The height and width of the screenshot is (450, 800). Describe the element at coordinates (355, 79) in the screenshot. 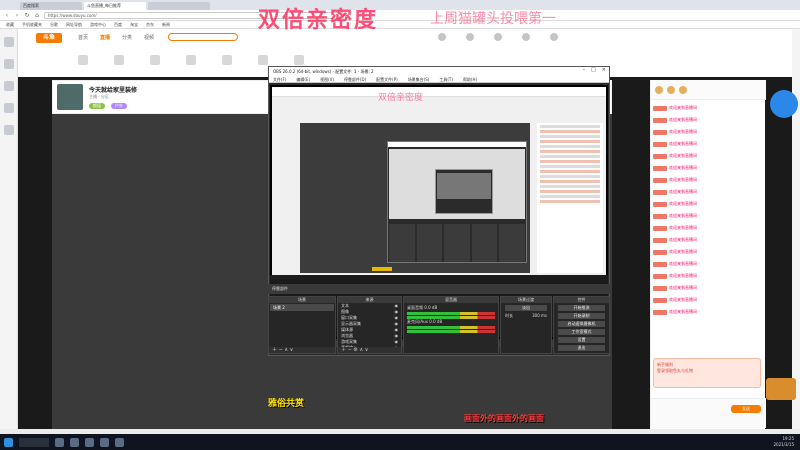

I see `menu-item: 停靠部件(D)` at that location.